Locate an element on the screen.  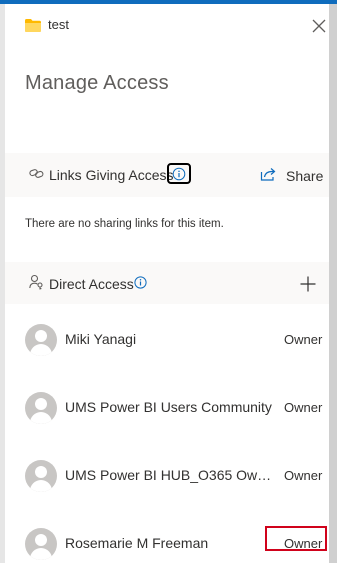
folder-icon is located at coordinates (33, 25).